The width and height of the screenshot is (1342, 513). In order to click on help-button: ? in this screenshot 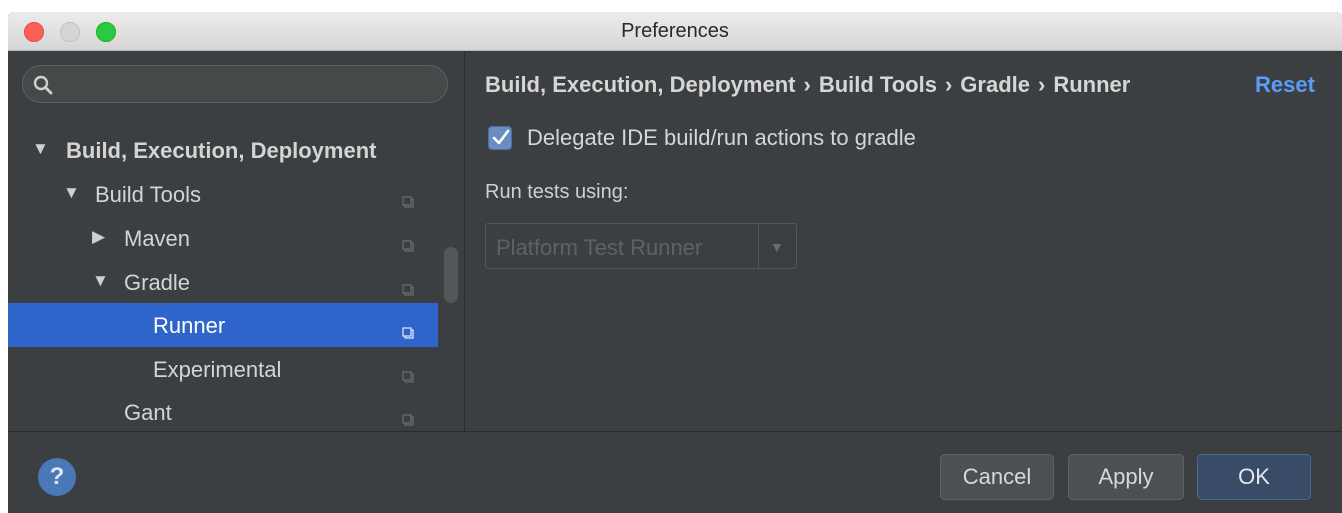, I will do `click(57, 477)`.